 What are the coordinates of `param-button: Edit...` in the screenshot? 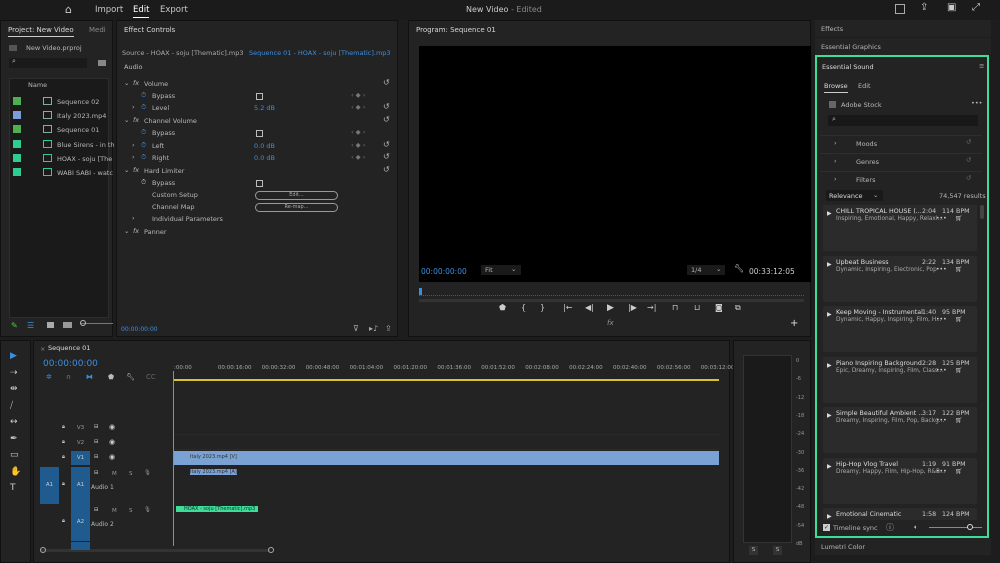 It's located at (296, 195).